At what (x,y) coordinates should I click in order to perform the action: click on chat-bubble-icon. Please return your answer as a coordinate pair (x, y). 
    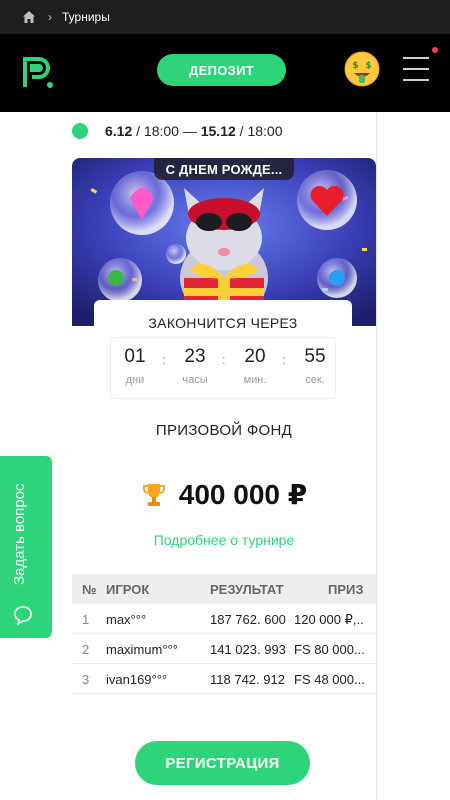
    Looking at the image, I should click on (23, 616).